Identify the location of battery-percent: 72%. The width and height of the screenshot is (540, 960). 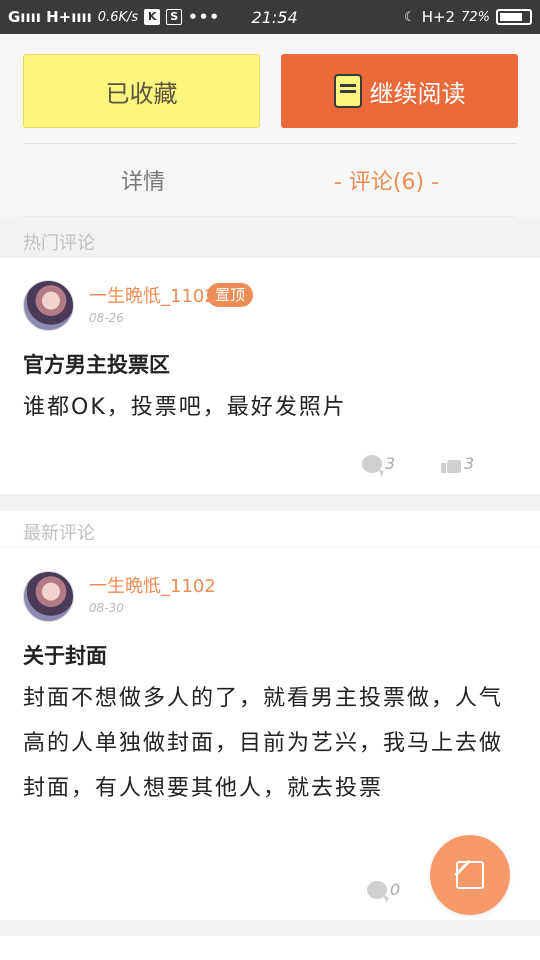
(475, 17).